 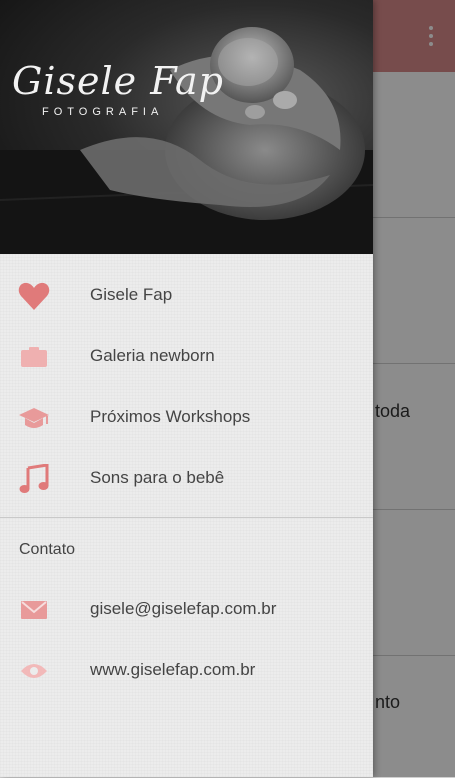 I want to click on drawer-item-label: www.giselefap.com.br, so click(x=173, y=669).